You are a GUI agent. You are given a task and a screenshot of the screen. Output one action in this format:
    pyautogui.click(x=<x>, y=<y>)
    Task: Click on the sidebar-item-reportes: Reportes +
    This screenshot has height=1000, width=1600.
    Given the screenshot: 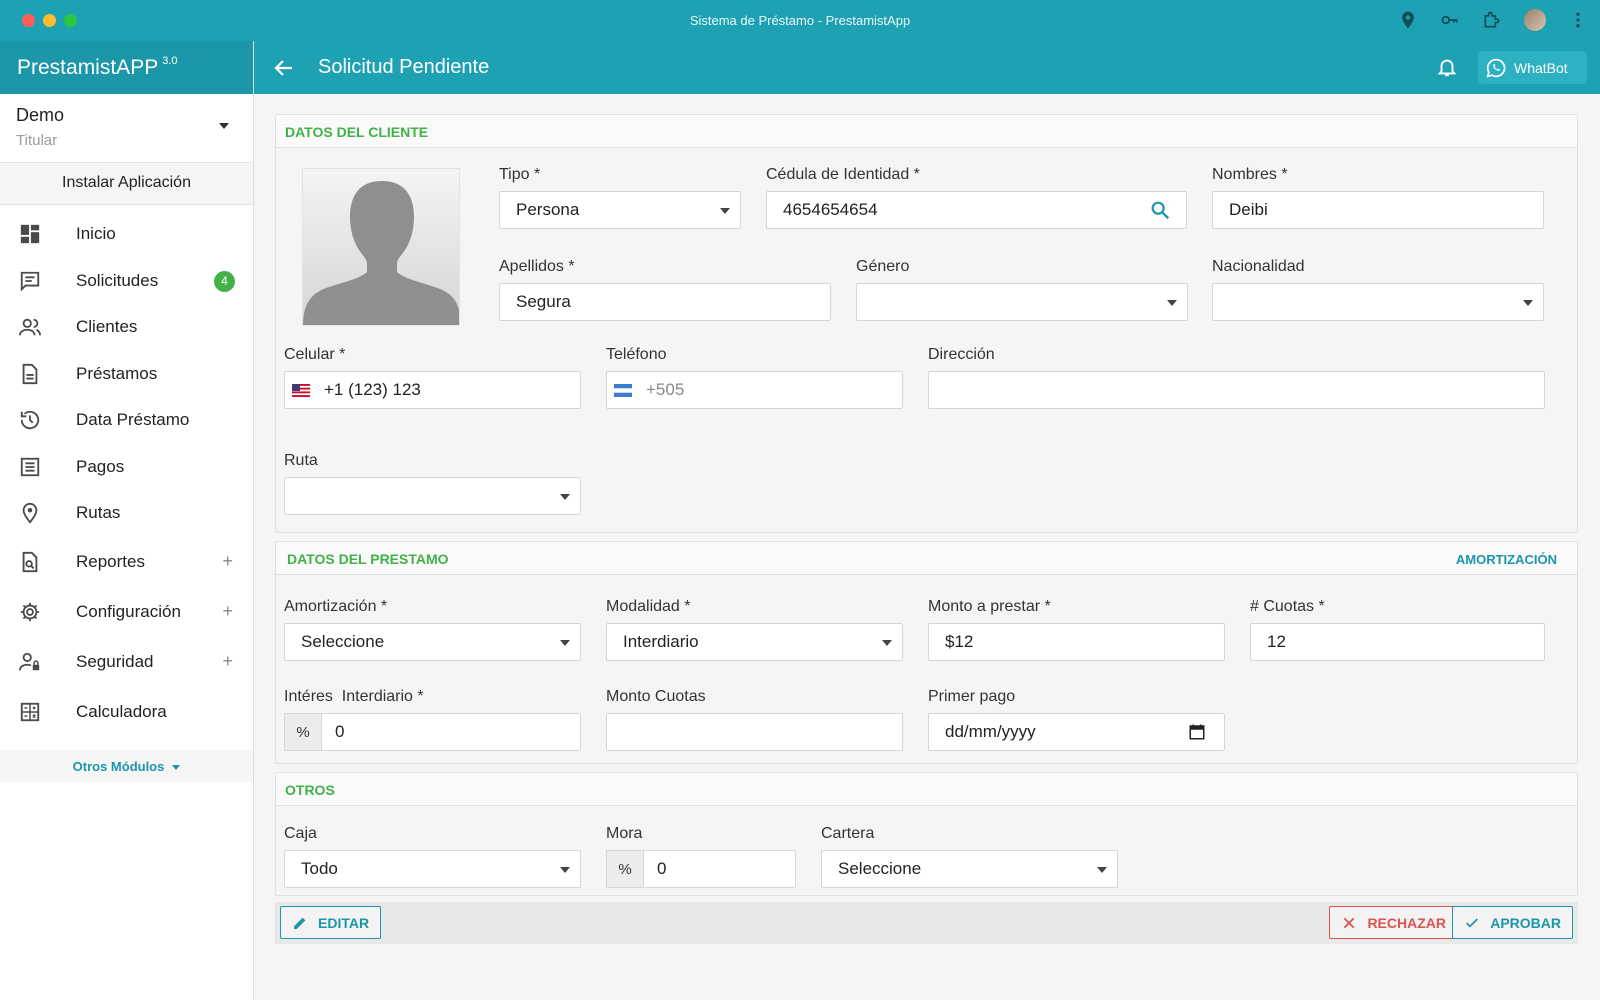 What is the action you would take?
    pyautogui.click(x=126, y=562)
    